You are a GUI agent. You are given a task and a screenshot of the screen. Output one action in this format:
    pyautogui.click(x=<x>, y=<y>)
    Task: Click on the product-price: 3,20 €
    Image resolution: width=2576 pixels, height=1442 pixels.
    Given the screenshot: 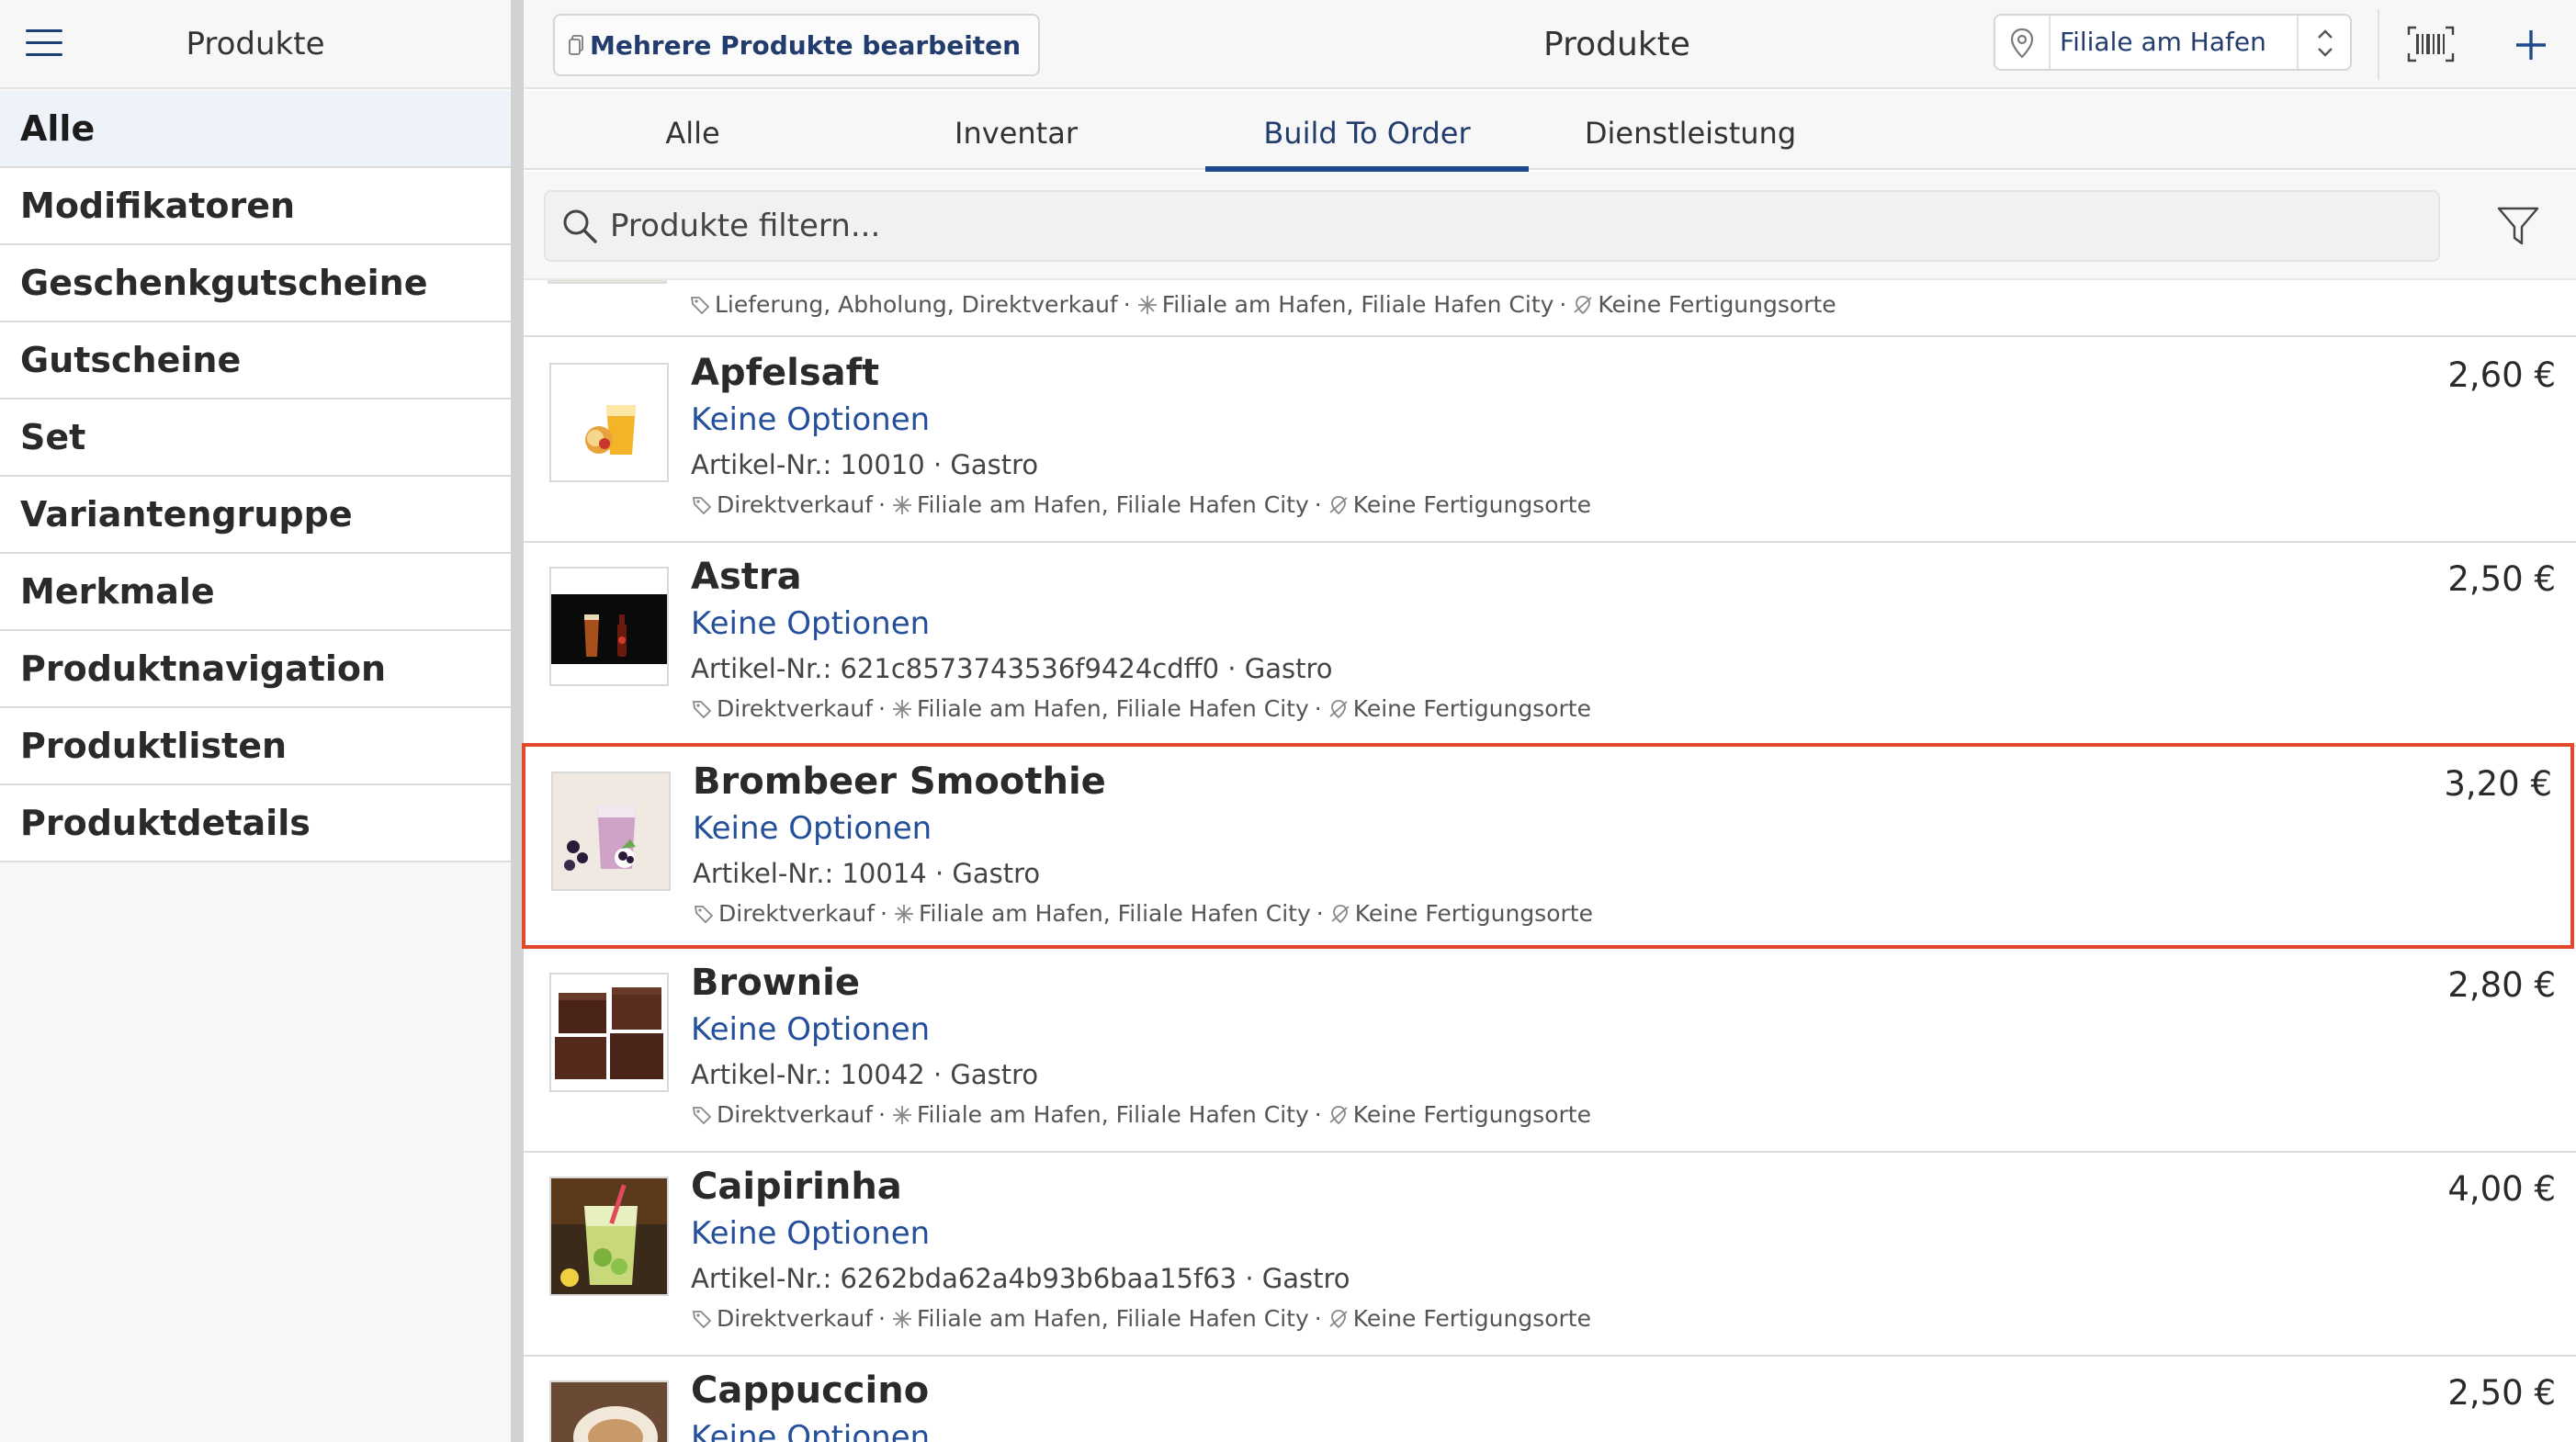 What is the action you would take?
    pyautogui.click(x=2498, y=784)
    